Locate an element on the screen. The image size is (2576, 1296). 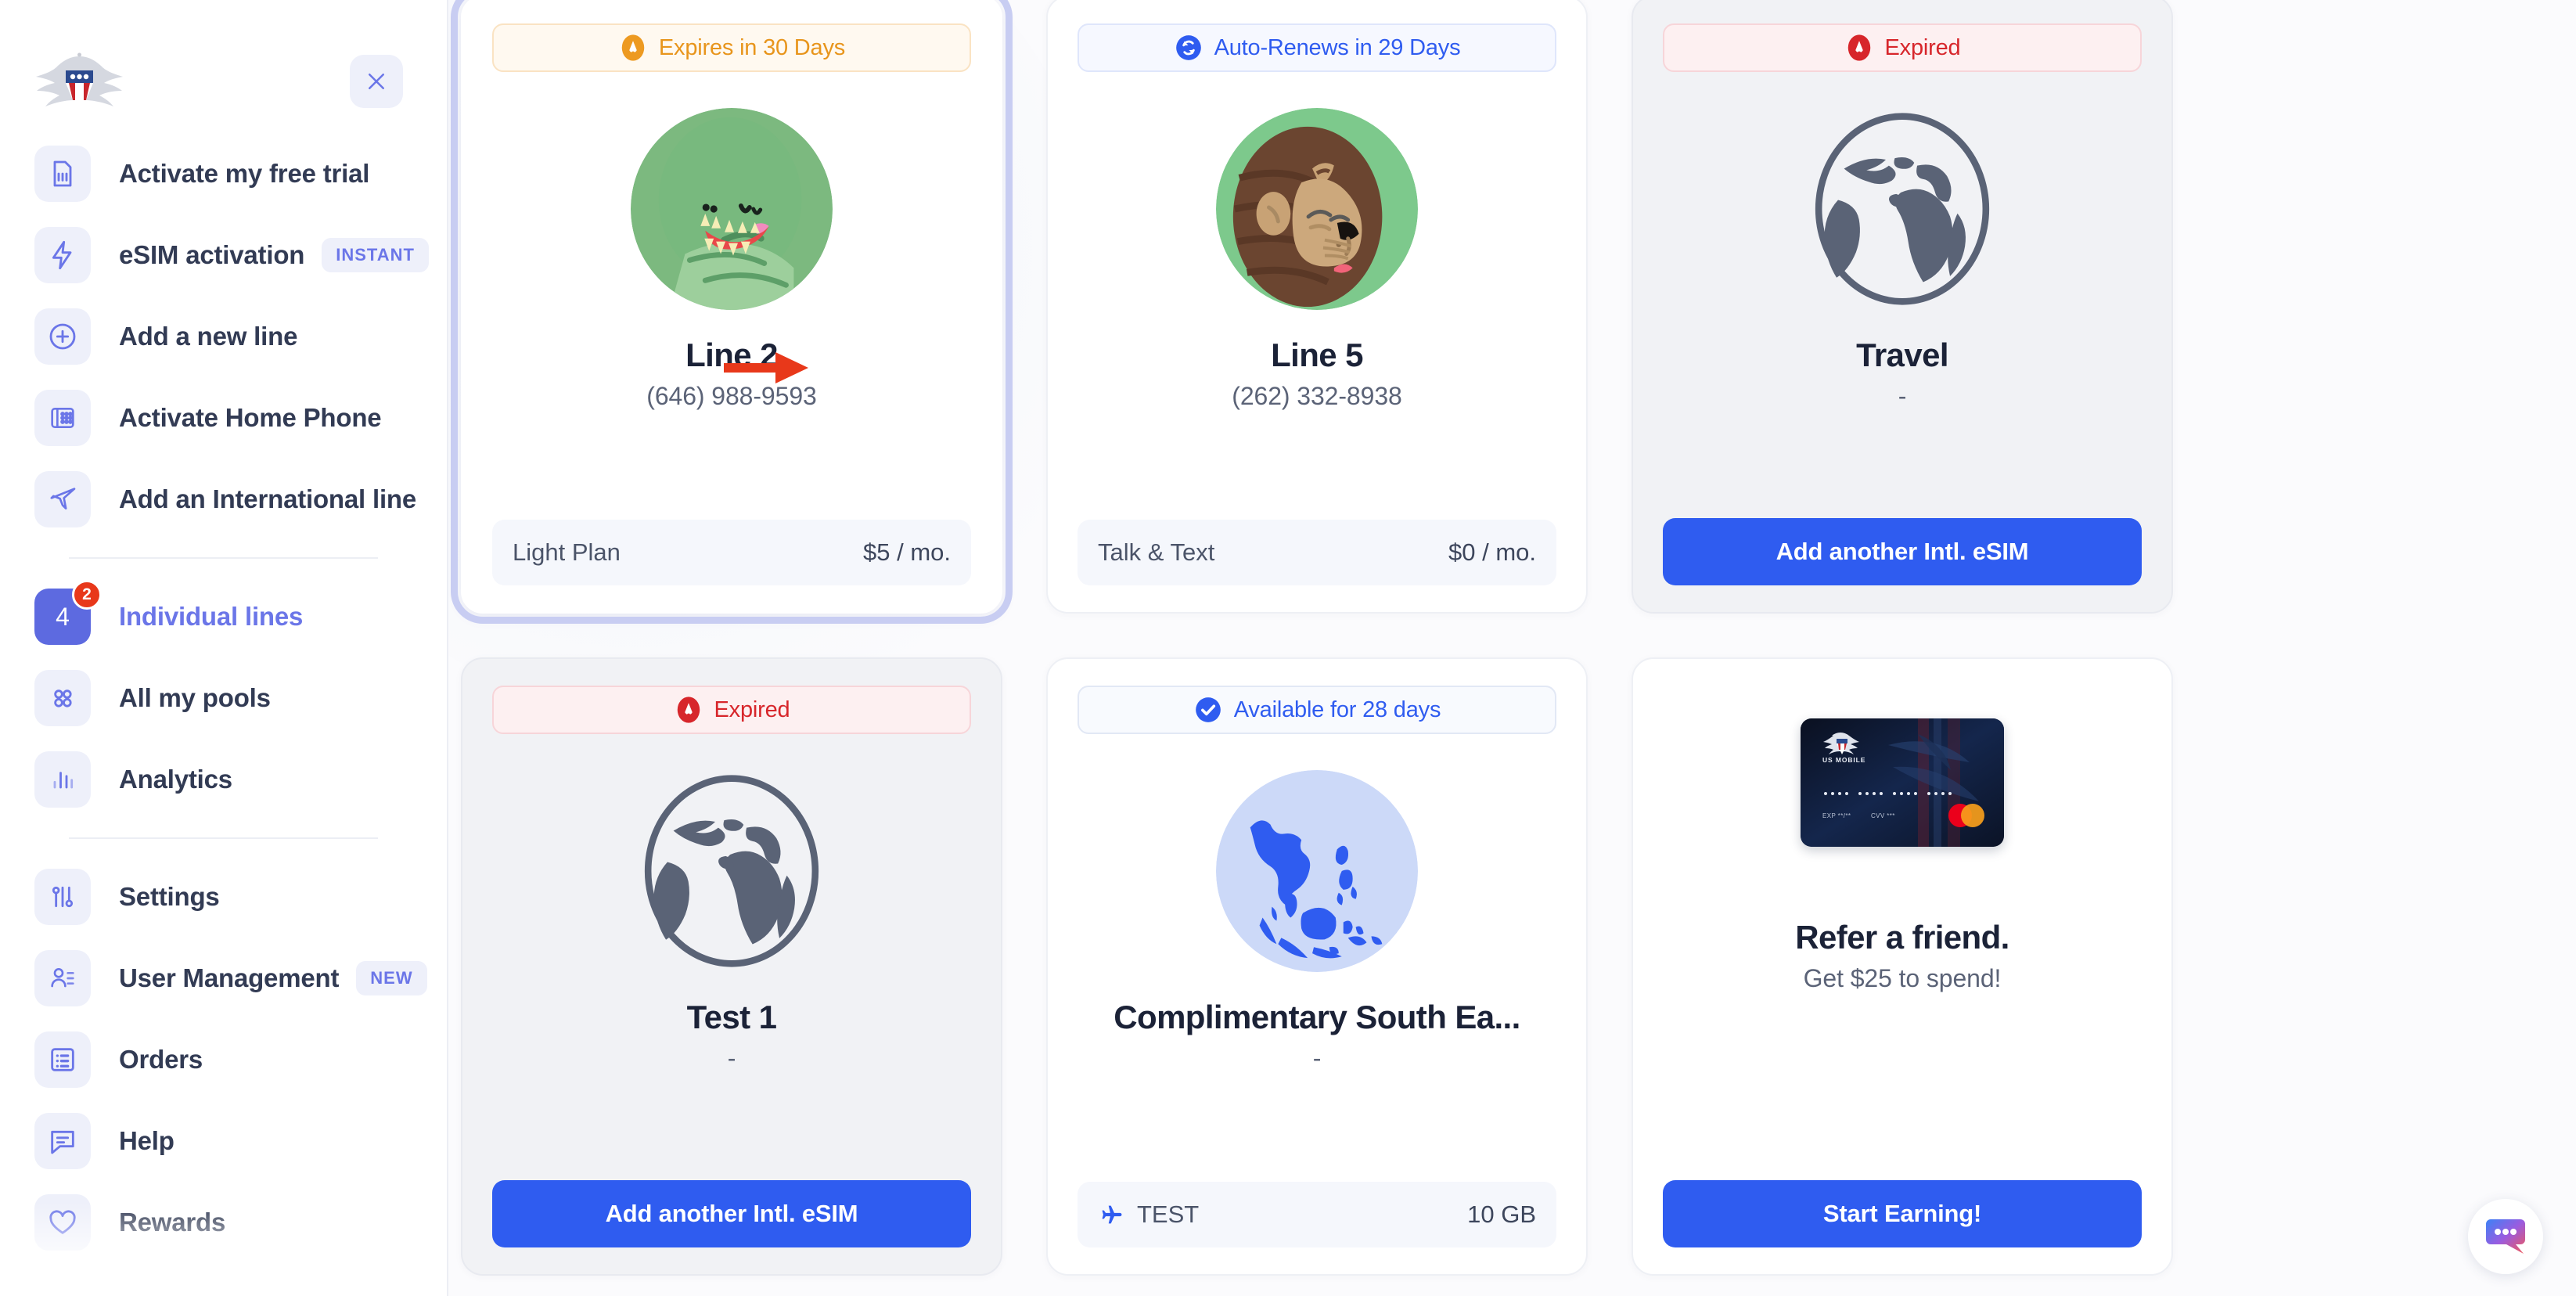
status-badge-expired: Expired is located at coordinates (1903, 47).